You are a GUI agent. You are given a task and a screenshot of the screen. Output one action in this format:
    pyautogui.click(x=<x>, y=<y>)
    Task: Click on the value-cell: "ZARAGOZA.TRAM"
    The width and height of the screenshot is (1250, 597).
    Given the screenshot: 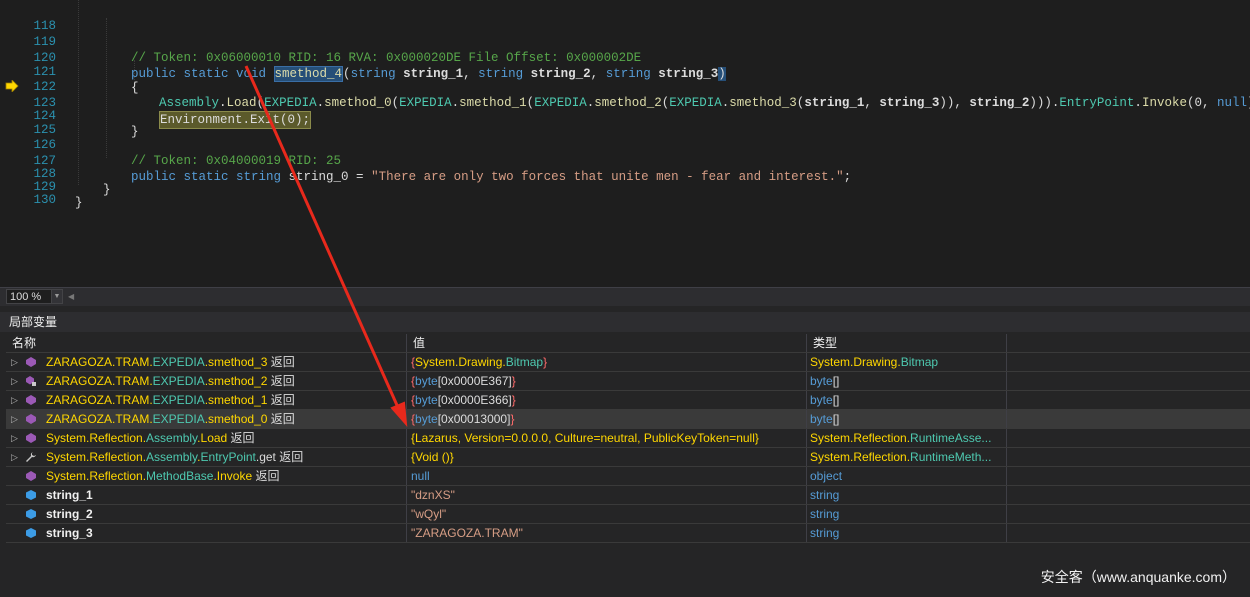 What is the action you would take?
    pyautogui.click(x=607, y=533)
    